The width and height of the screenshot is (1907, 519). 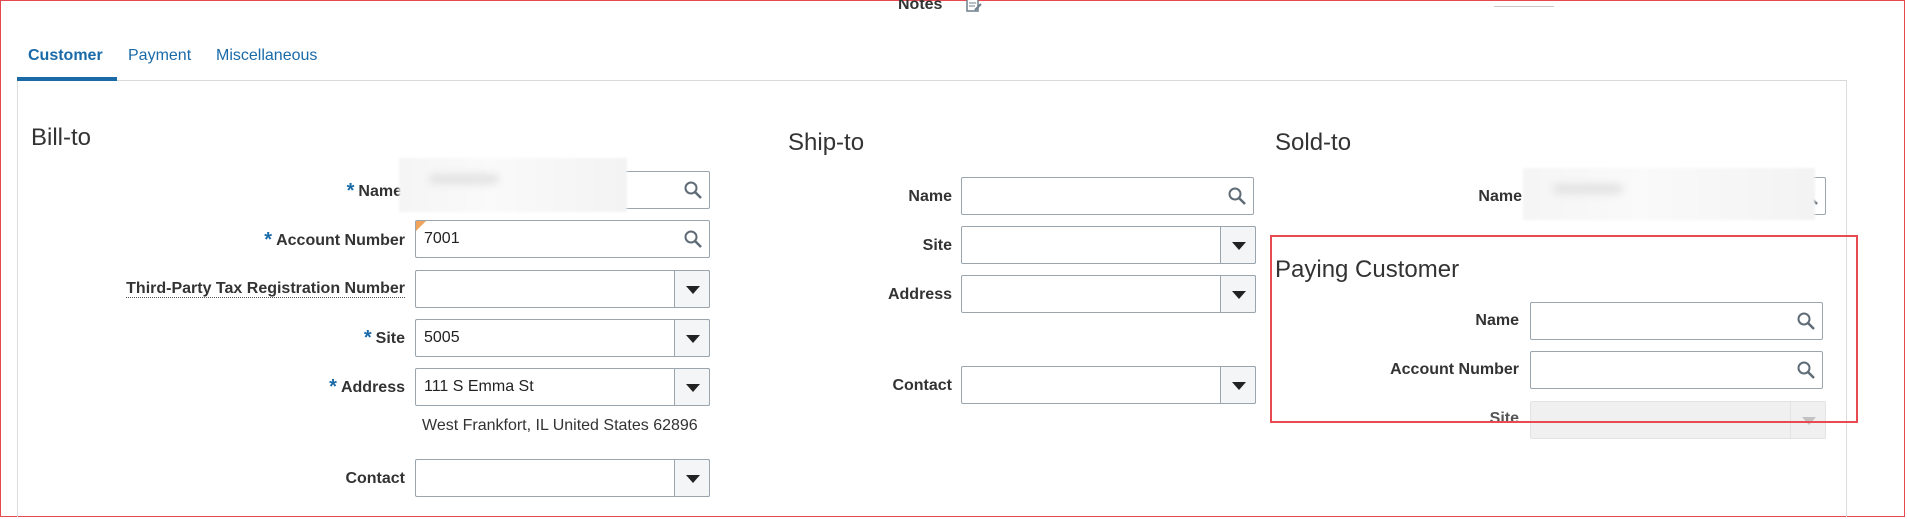 I want to click on bill-to-account-number-input: 7001, so click(x=562, y=239).